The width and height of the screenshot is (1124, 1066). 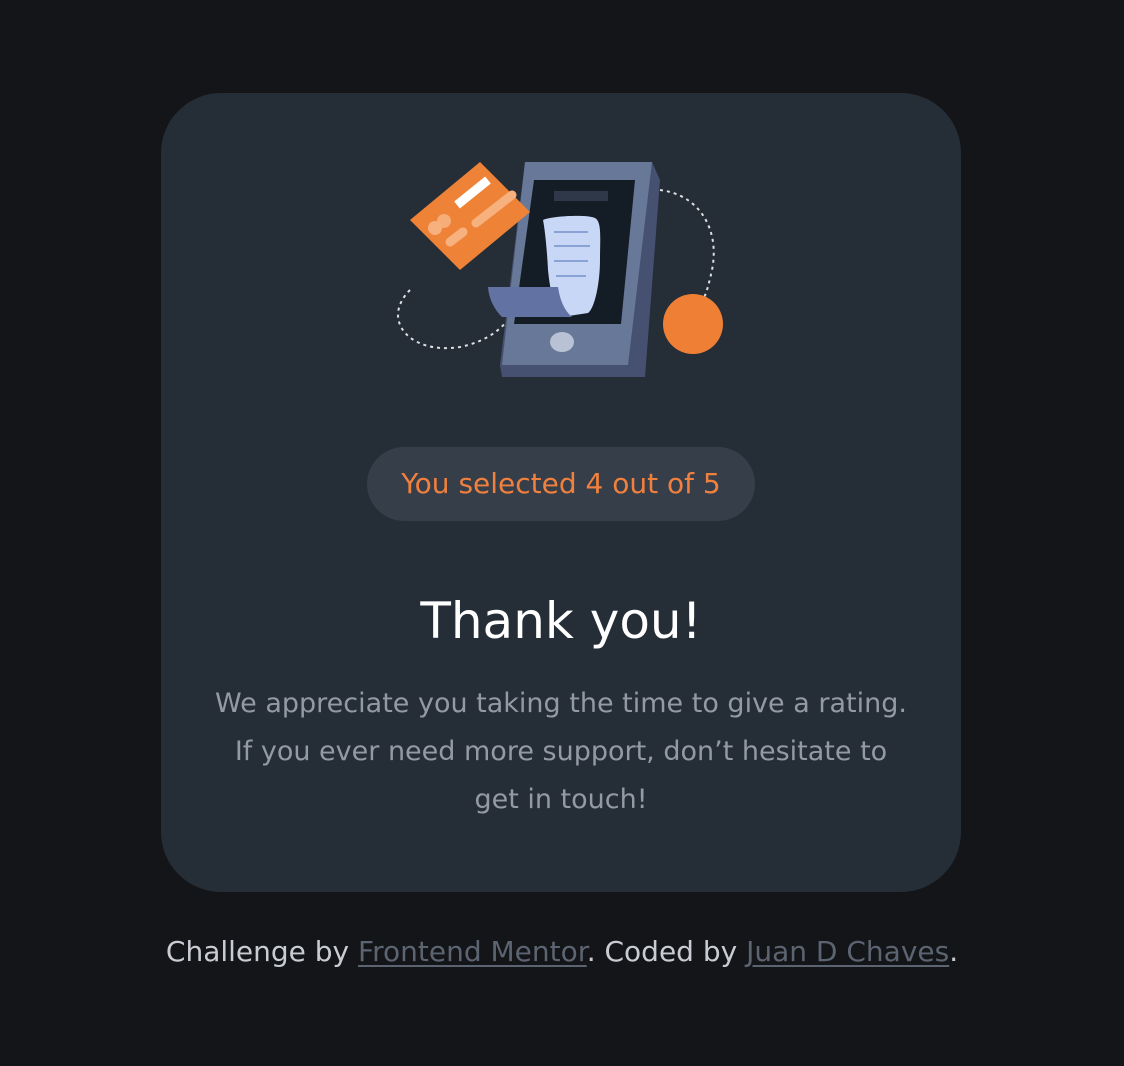 I want to click on message-line: get in touch!, so click(x=561, y=799).